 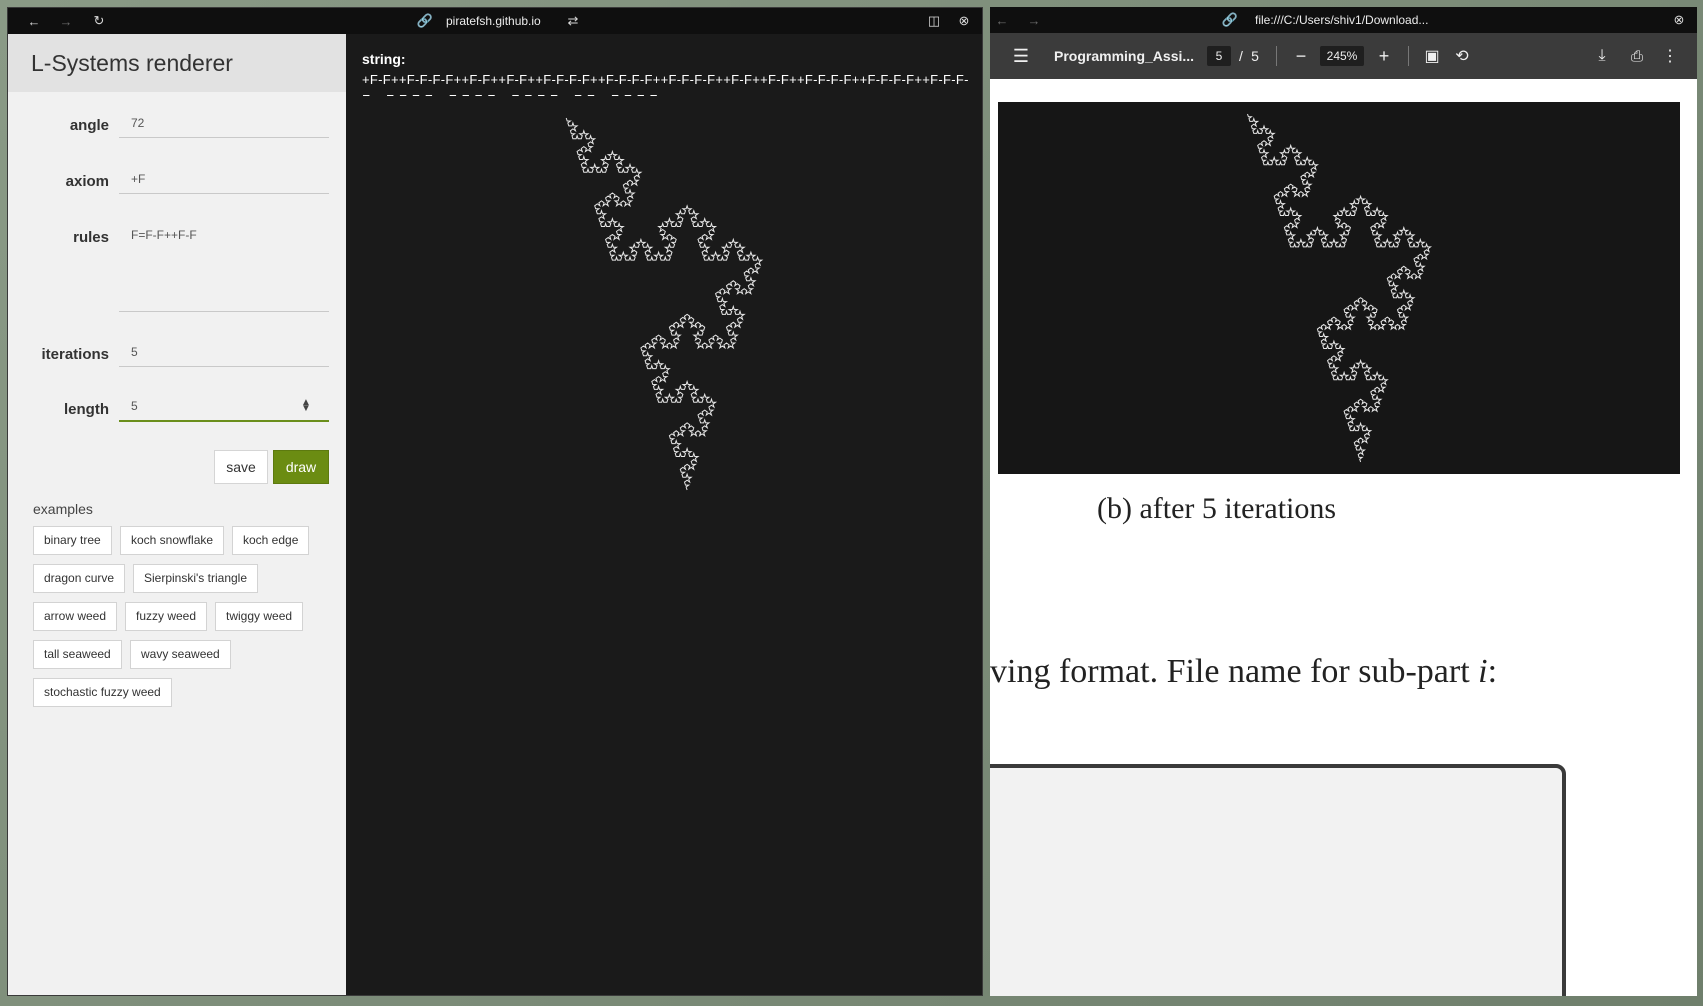 I want to click on examples-heading: examples, so click(x=63, y=509).